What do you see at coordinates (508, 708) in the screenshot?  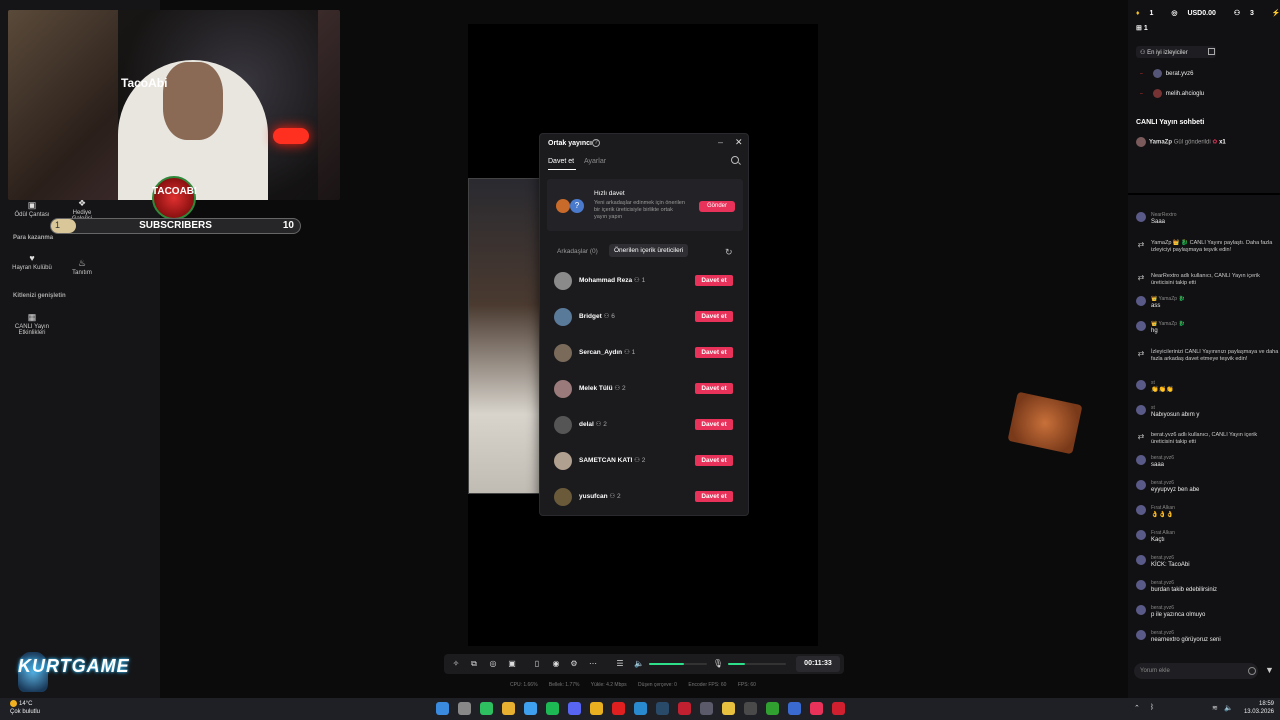 I see `file-explorer-icon` at bounding box center [508, 708].